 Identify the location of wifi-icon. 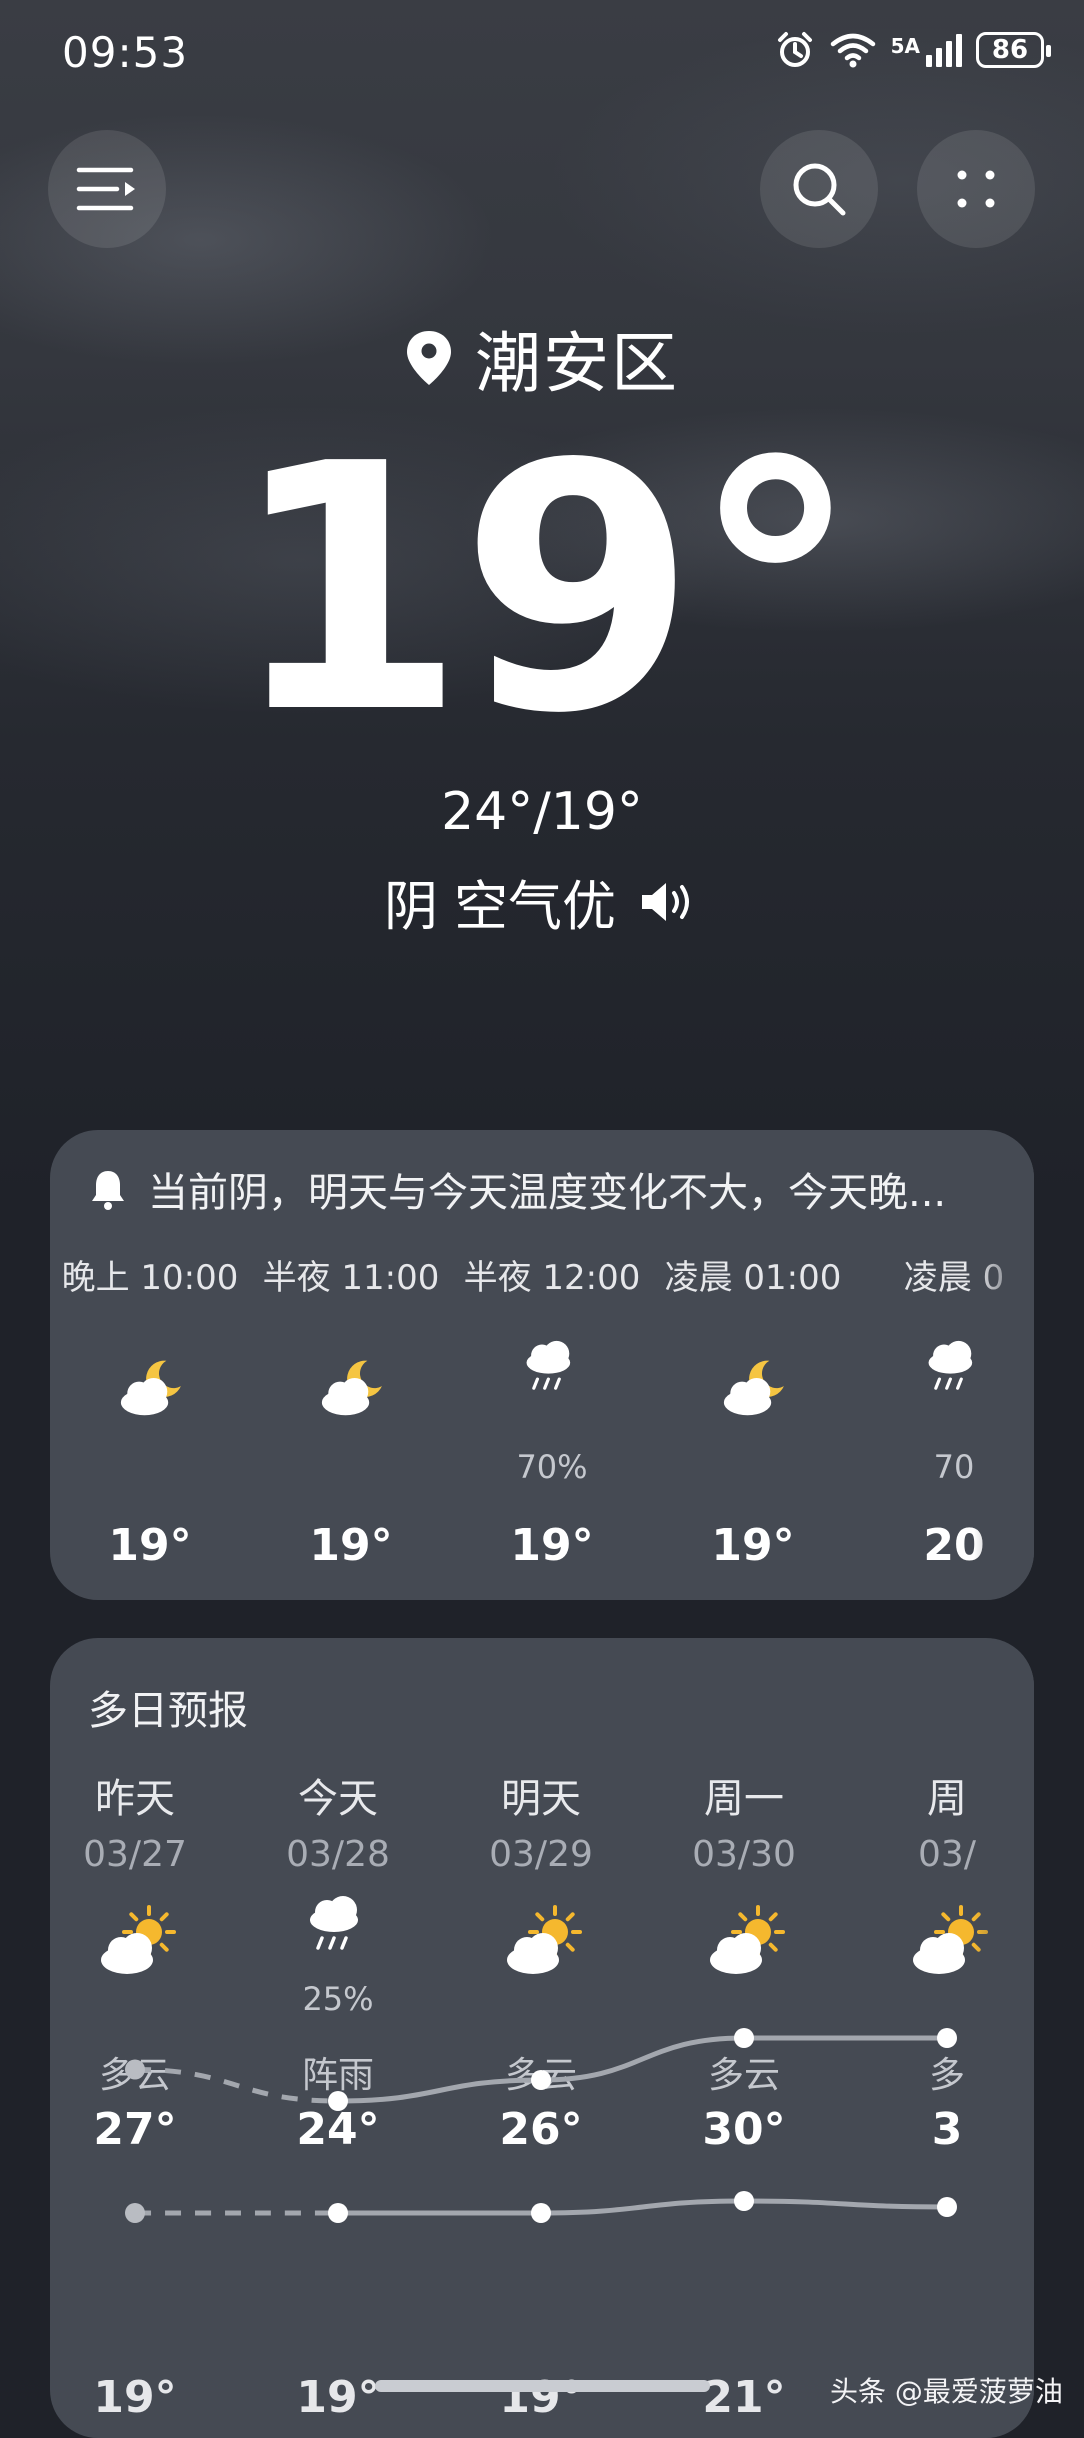
(852, 50).